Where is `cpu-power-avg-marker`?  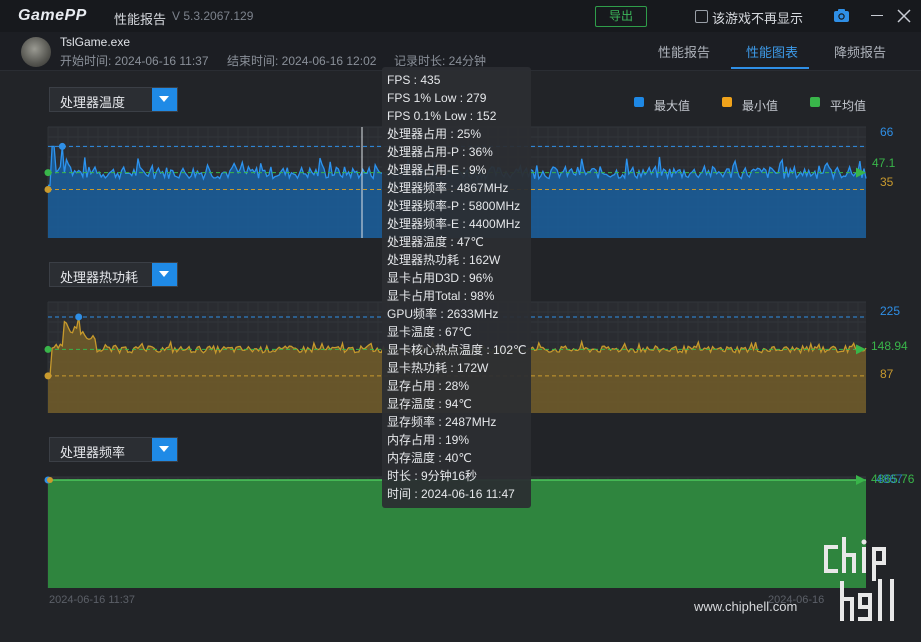 cpu-power-avg-marker is located at coordinates (48, 349).